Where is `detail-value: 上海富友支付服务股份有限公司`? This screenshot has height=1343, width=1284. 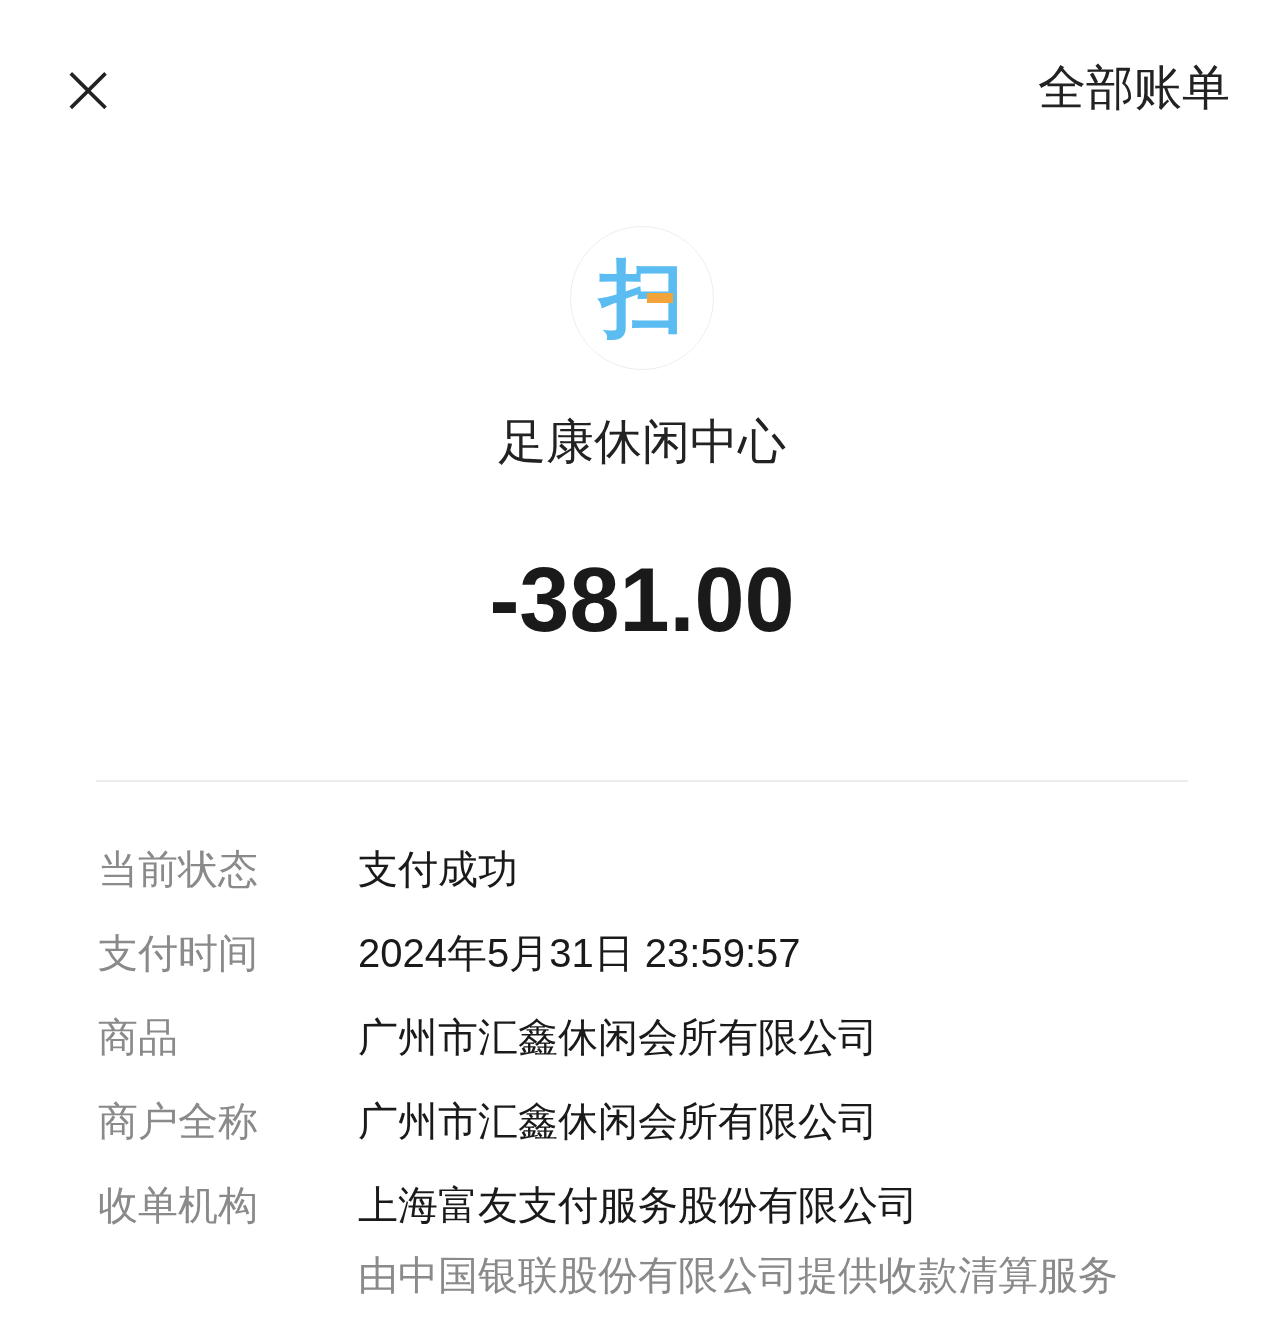 detail-value: 上海富友支付服务股份有限公司 is located at coordinates (638, 1205).